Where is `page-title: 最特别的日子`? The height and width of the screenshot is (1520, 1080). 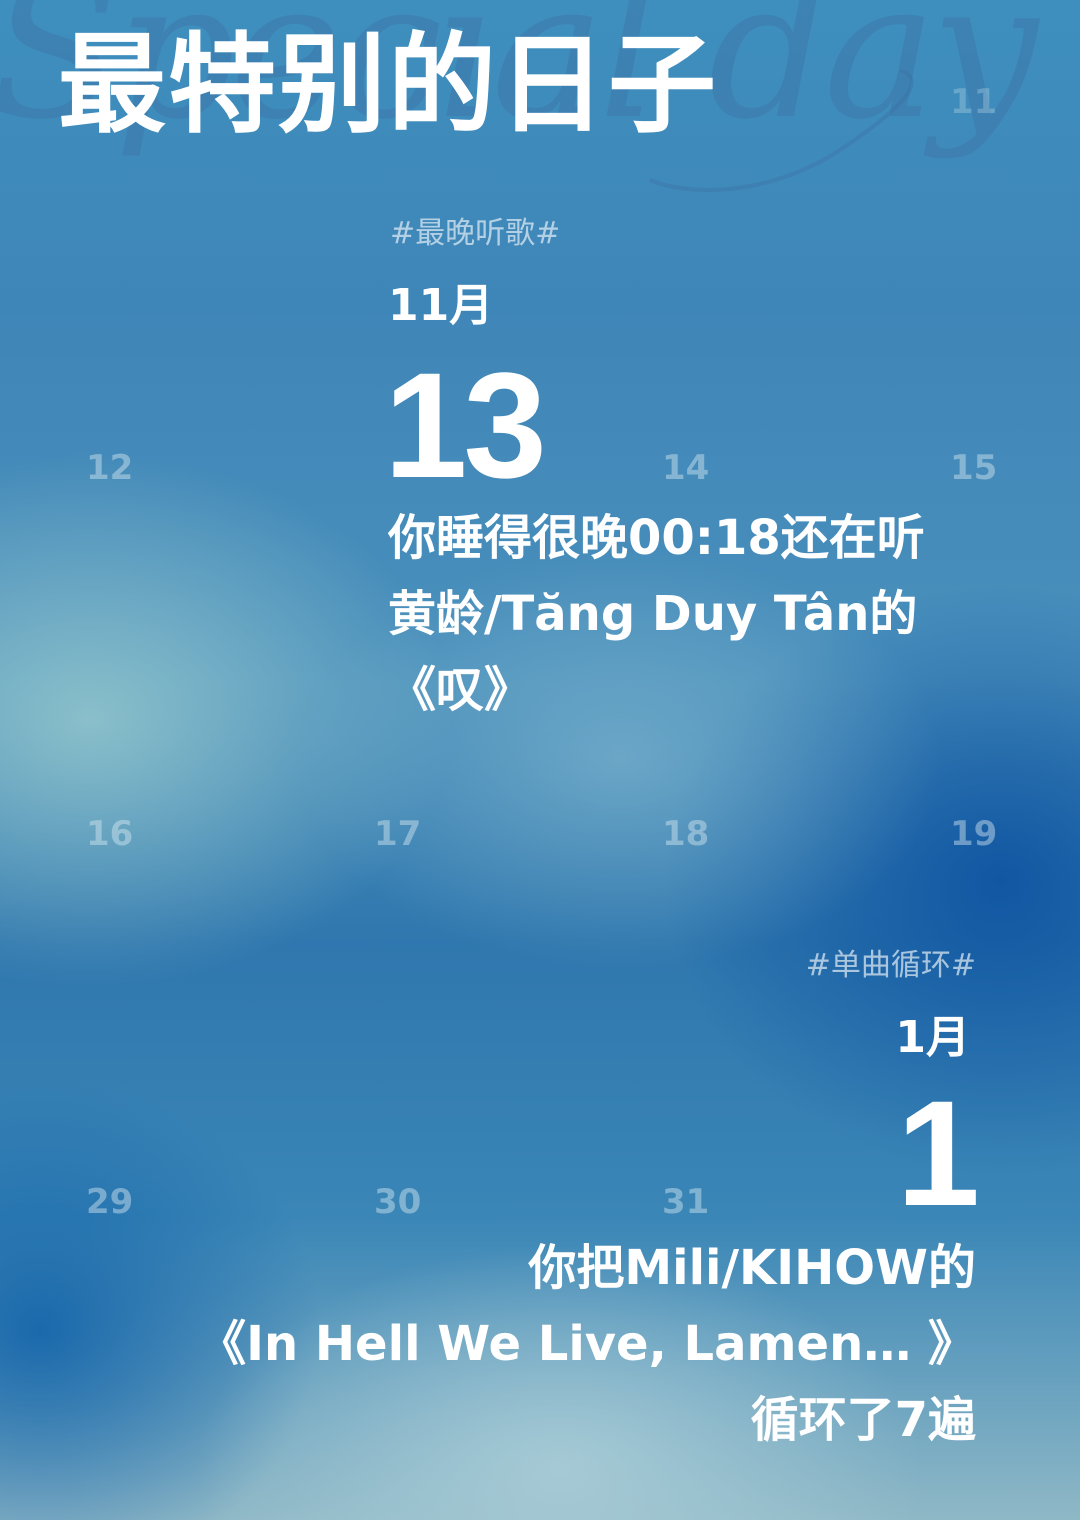 page-title: 最特别的日子 is located at coordinates (388, 85).